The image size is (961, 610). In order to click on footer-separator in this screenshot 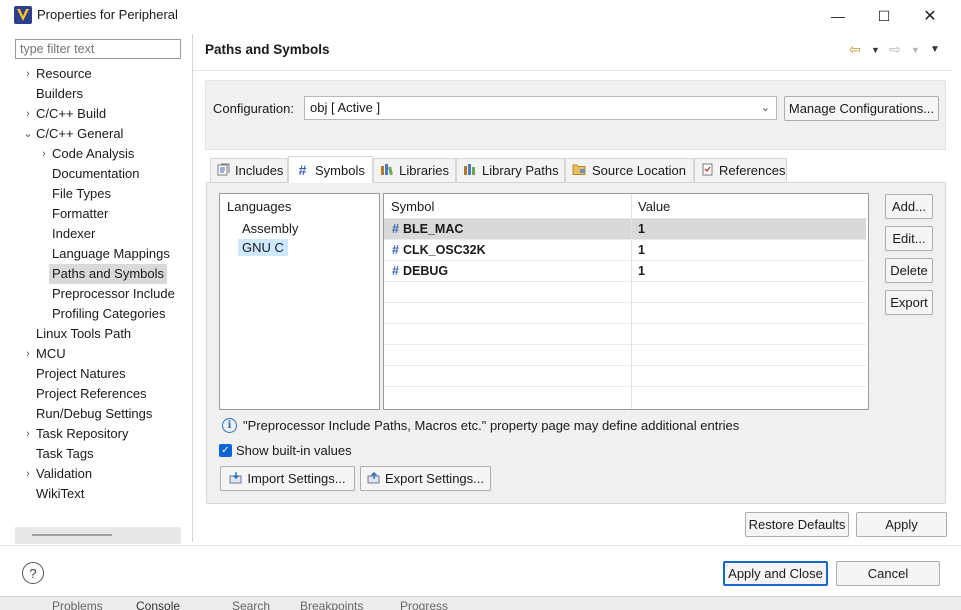, I will do `click(480, 545)`.